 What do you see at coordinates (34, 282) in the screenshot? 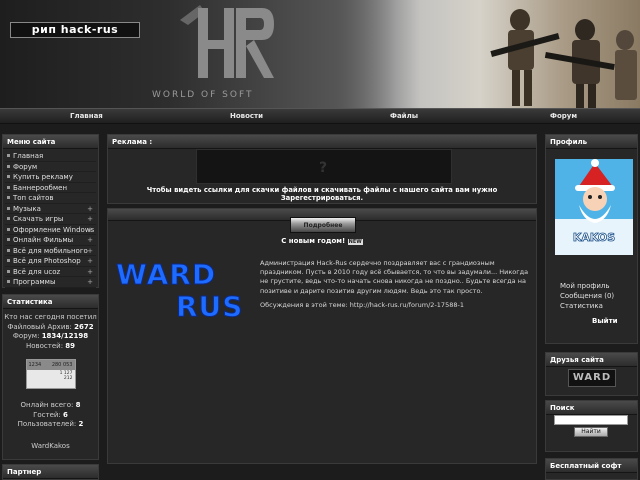
I see `menu-item-label: Программы` at bounding box center [34, 282].